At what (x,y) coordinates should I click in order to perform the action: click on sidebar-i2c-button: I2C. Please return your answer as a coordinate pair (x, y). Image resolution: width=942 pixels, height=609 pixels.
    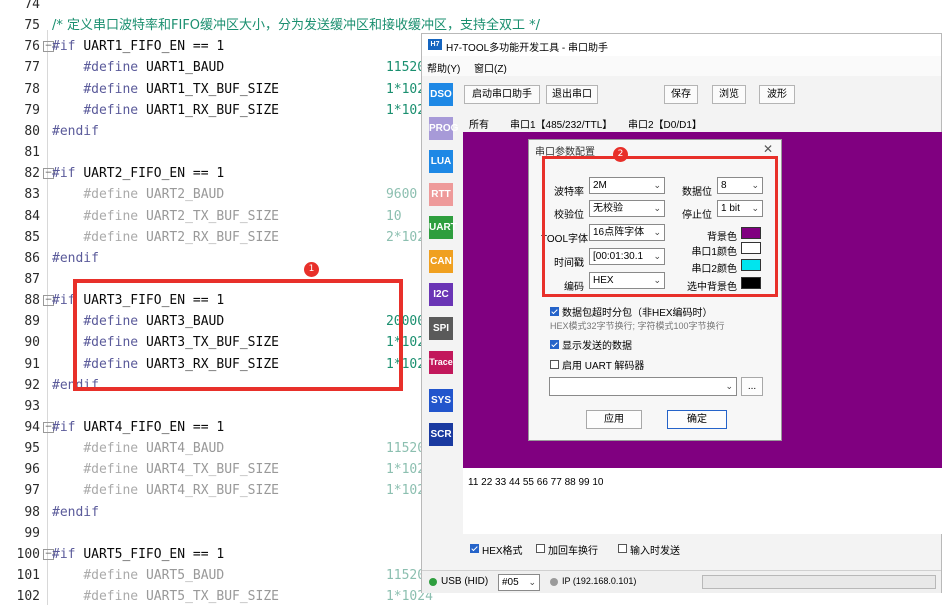
    Looking at the image, I should click on (441, 294).